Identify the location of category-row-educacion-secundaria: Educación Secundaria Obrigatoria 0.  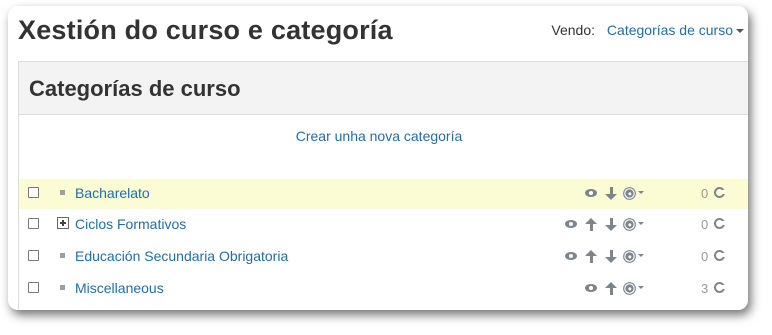
(383, 257).